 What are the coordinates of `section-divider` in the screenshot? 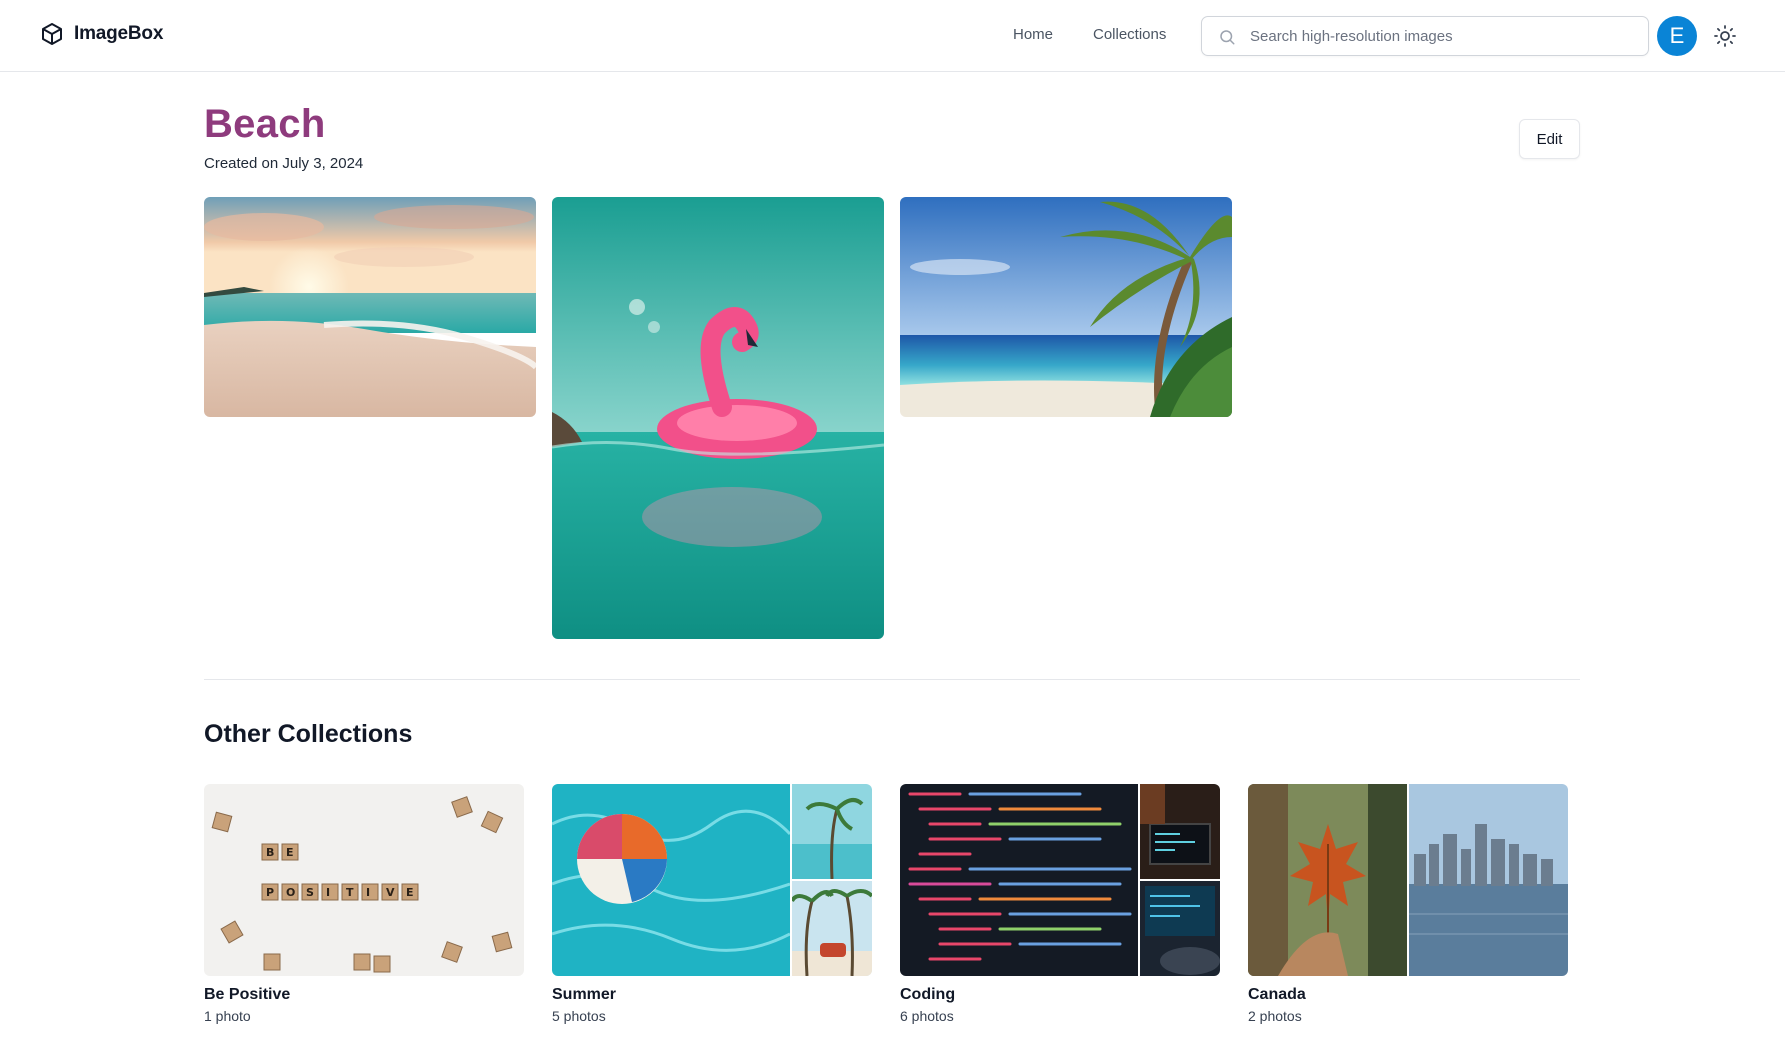 It's located at (892, 679).